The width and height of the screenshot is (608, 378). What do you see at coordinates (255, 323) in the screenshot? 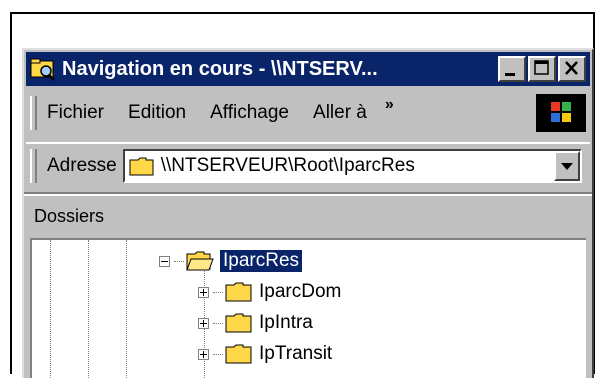
I see `tree-node-ipintra: IpIntra` at bounding box center [255, 323].